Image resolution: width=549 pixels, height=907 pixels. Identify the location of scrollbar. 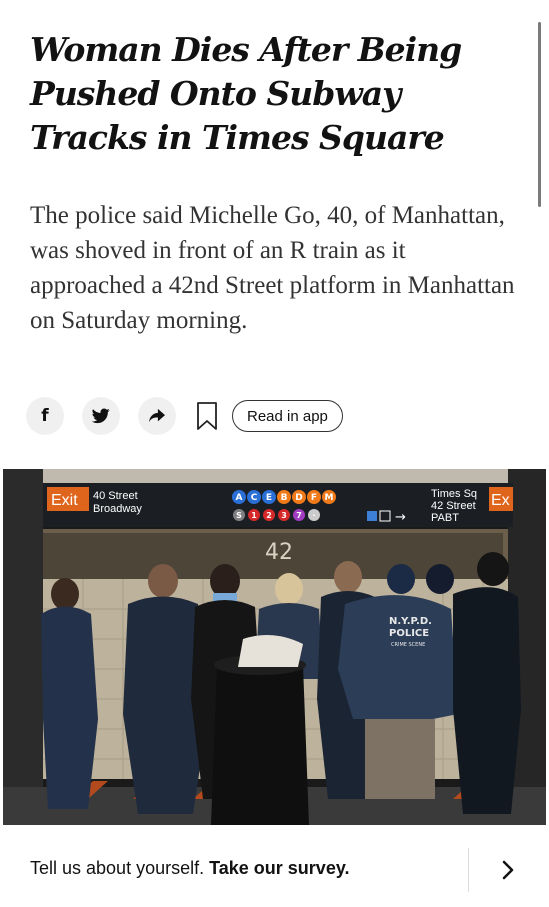
(539, 114).